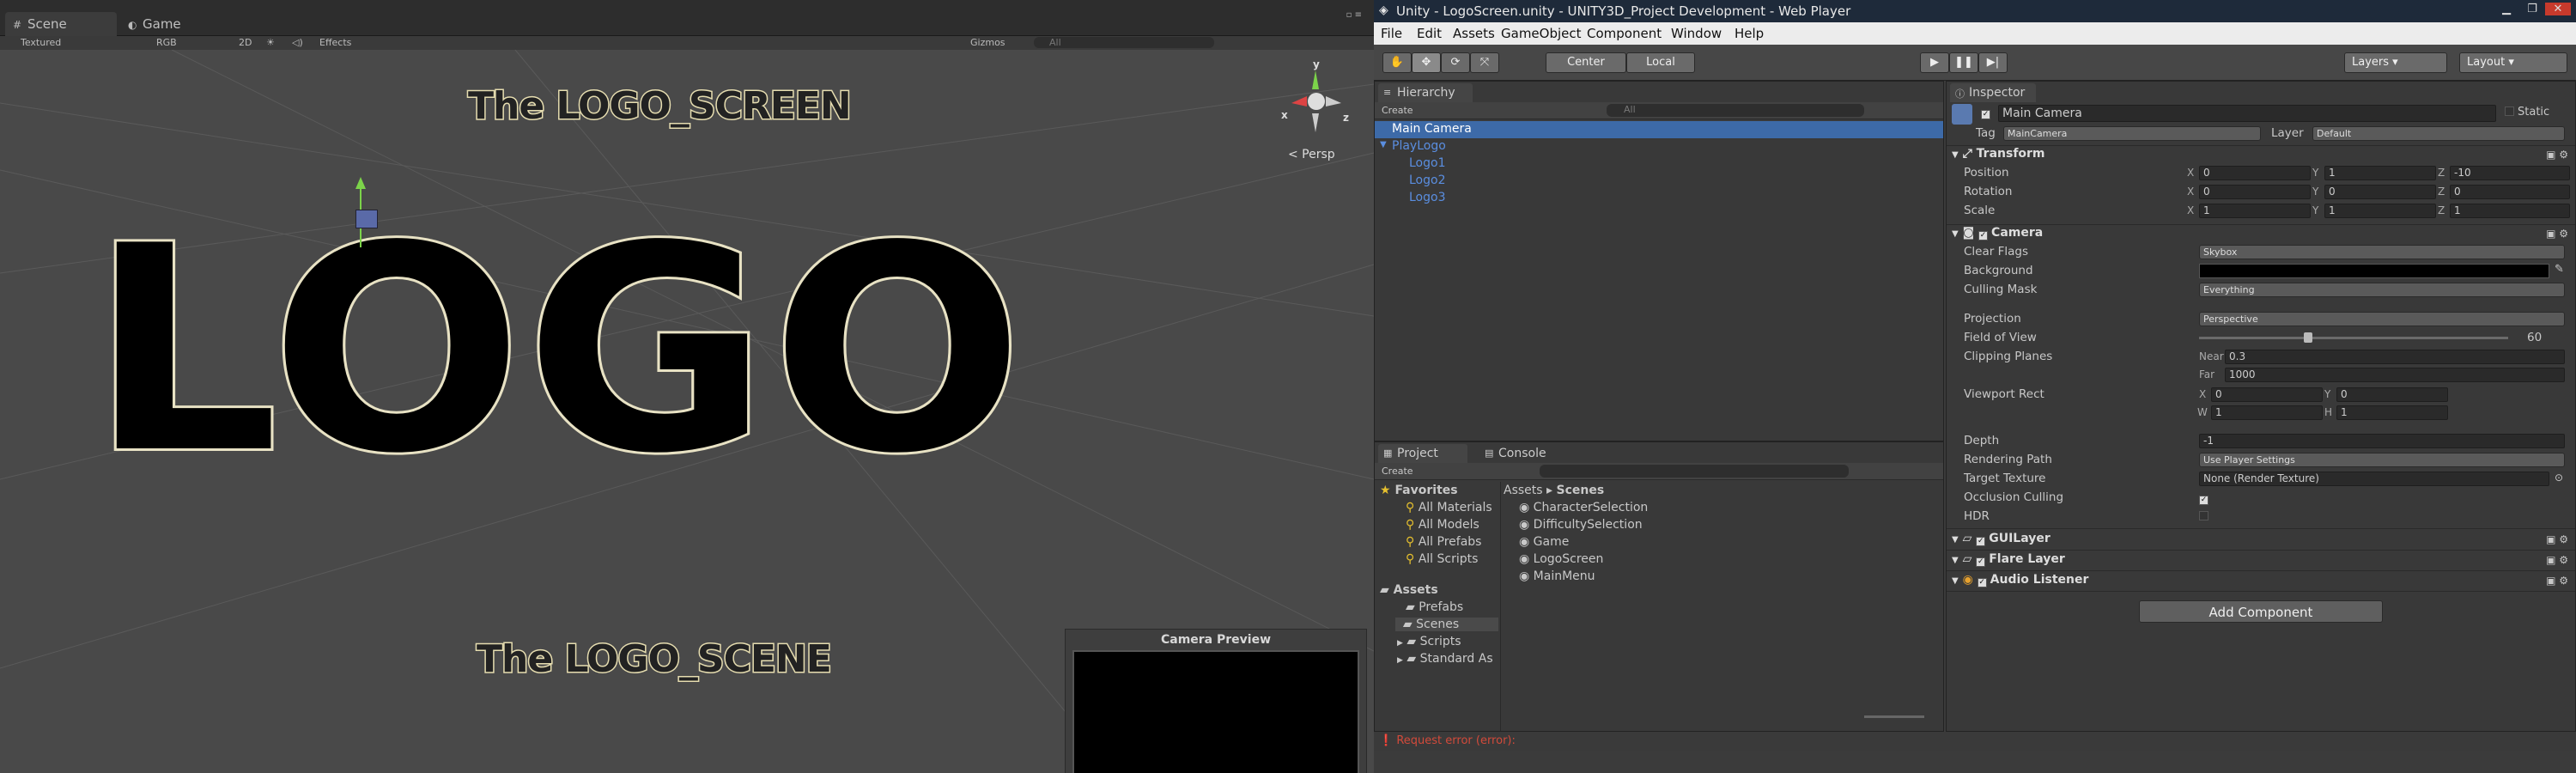 This screenshot has height=773, width=2576. I want to click on hierarchy-item-main-camera: Main Camera, so click(1659, 129).